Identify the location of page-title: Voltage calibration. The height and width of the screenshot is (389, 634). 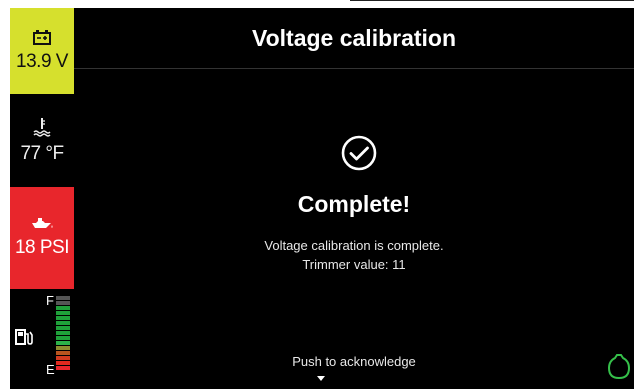
(354, 38).